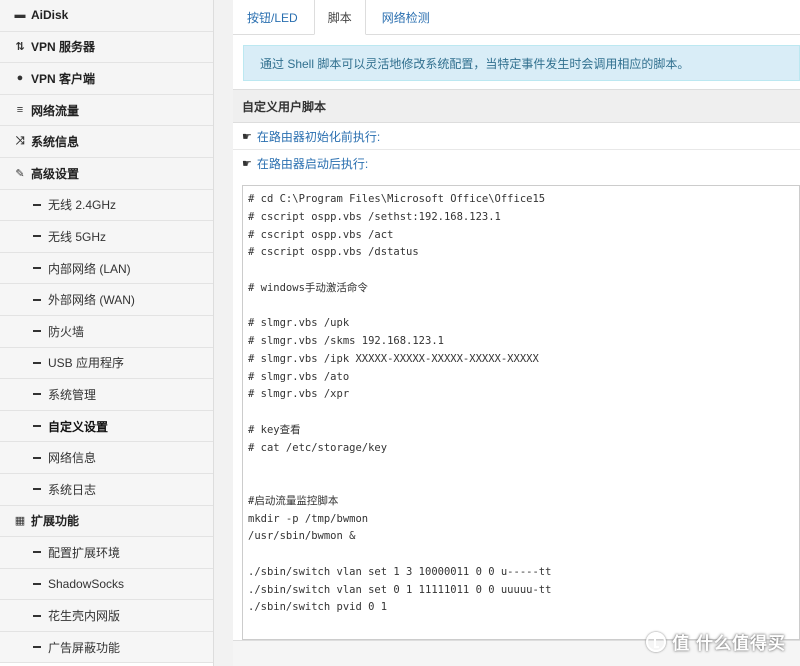  Describe the element at coordinates (20, 78) in the screenshot. I see `globe-icon: ●` at that location.